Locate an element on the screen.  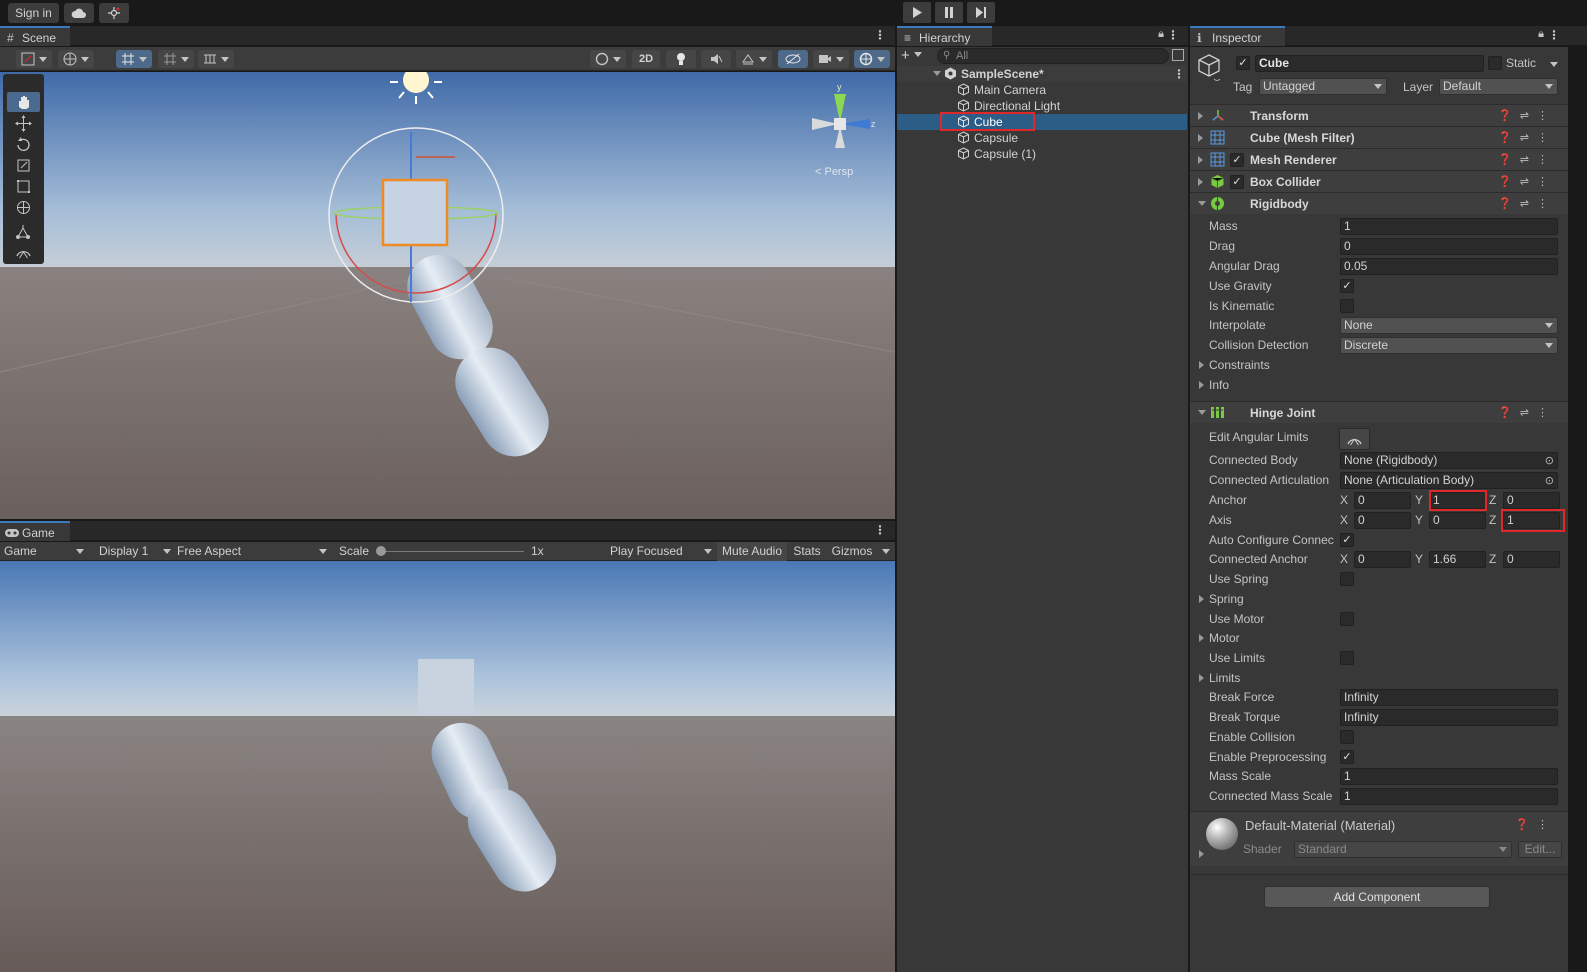
gizmos-dropdown-arrow is located at coordinates (886, 551).